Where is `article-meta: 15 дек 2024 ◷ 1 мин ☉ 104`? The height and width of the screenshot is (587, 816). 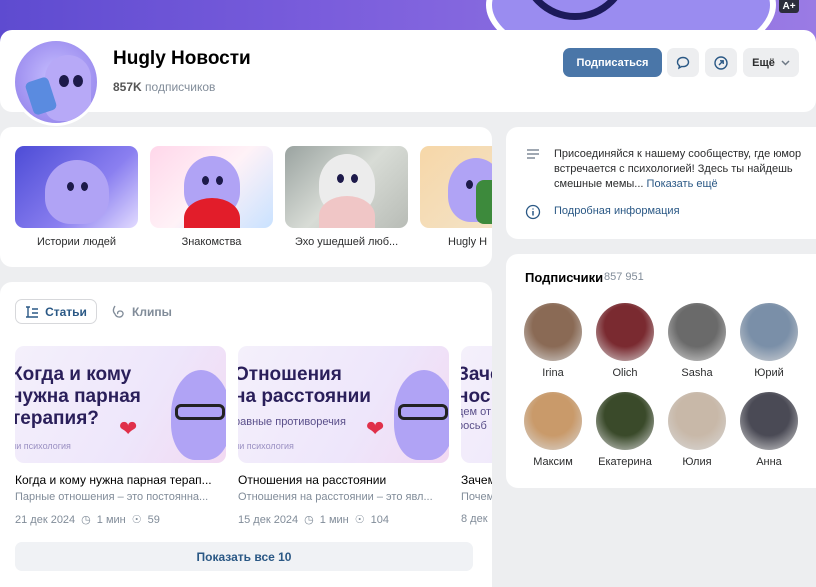
article-meta: 15 дек 2024 ◷ 1 мин ☉ 104 is located at coordinates (313, 520).